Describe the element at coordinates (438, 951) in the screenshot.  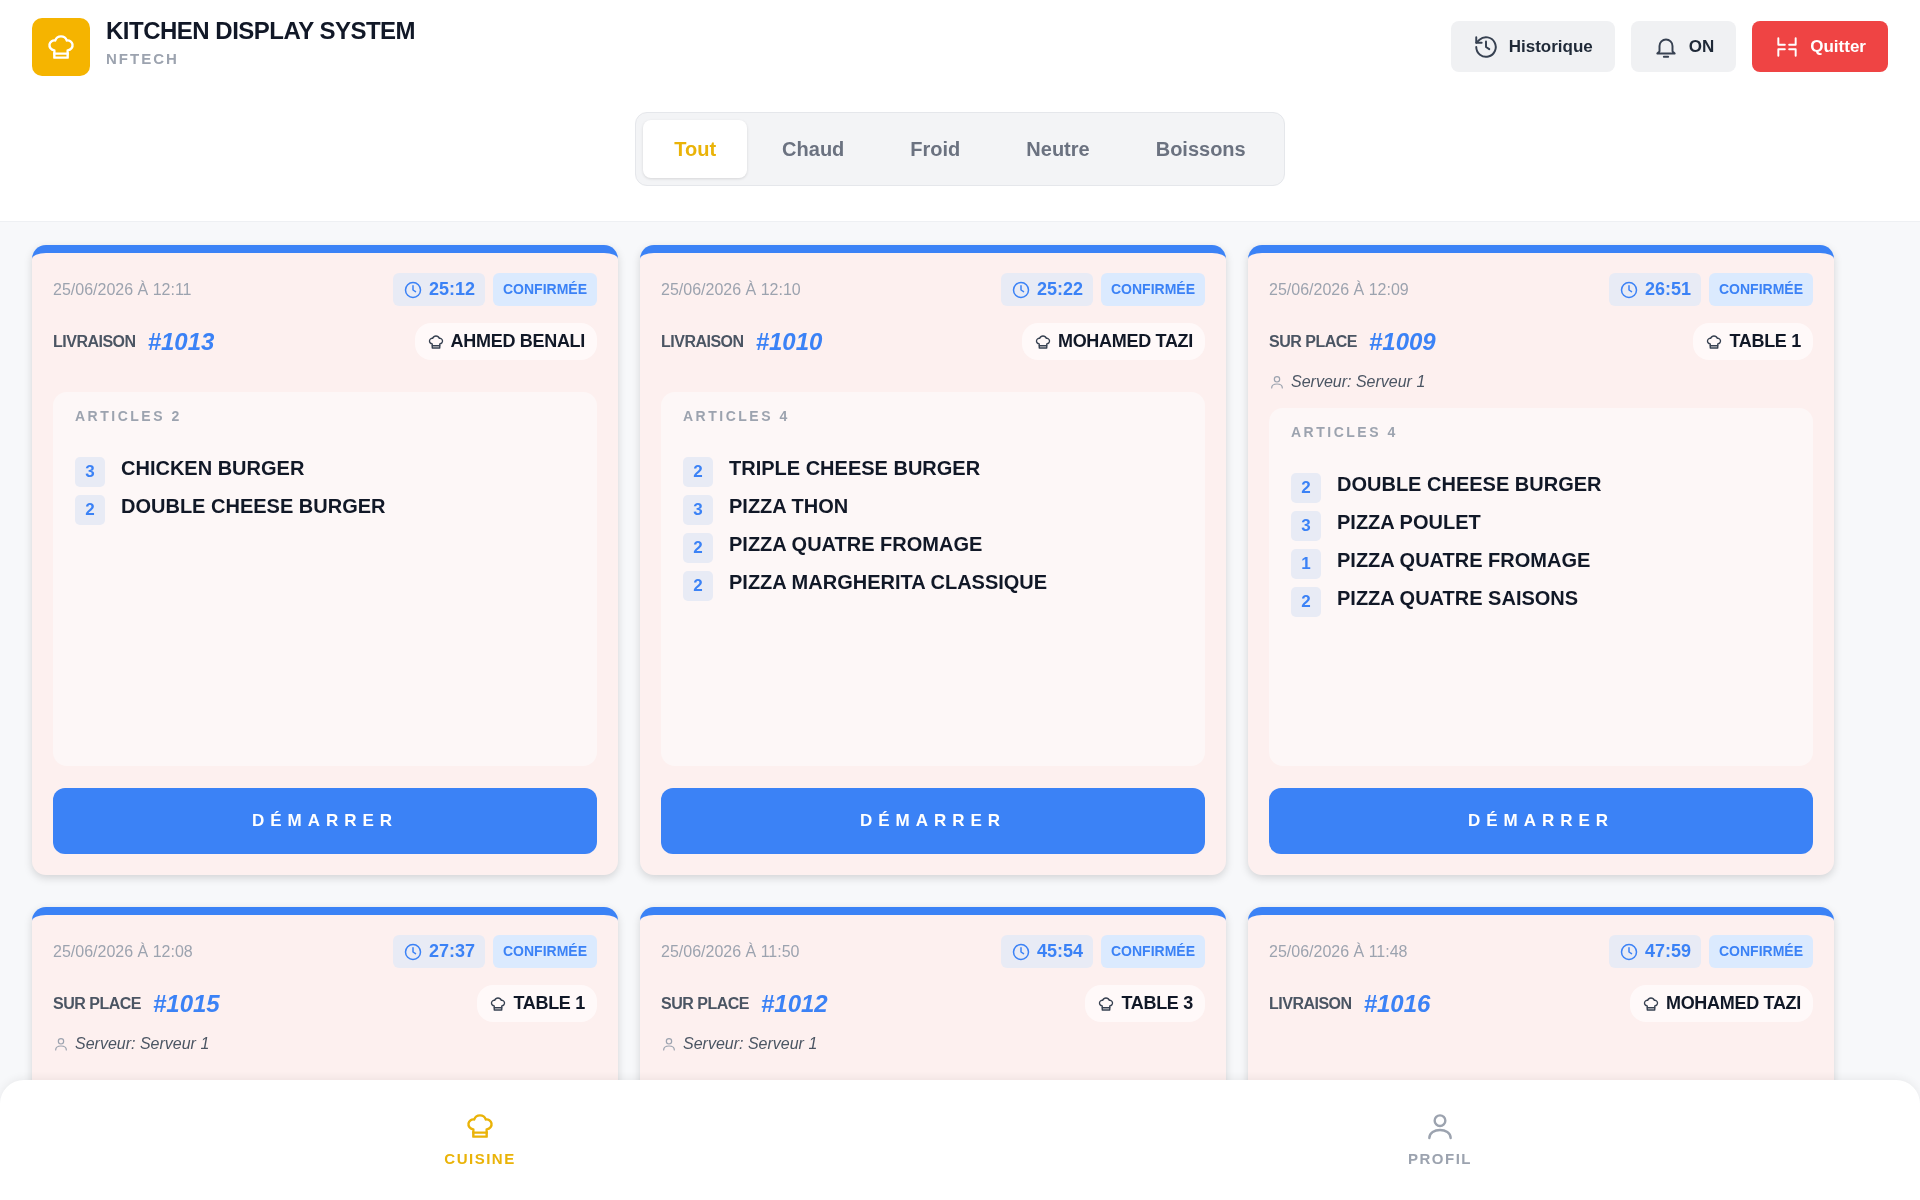
I see `elapsed-time: 27:37` at that location.